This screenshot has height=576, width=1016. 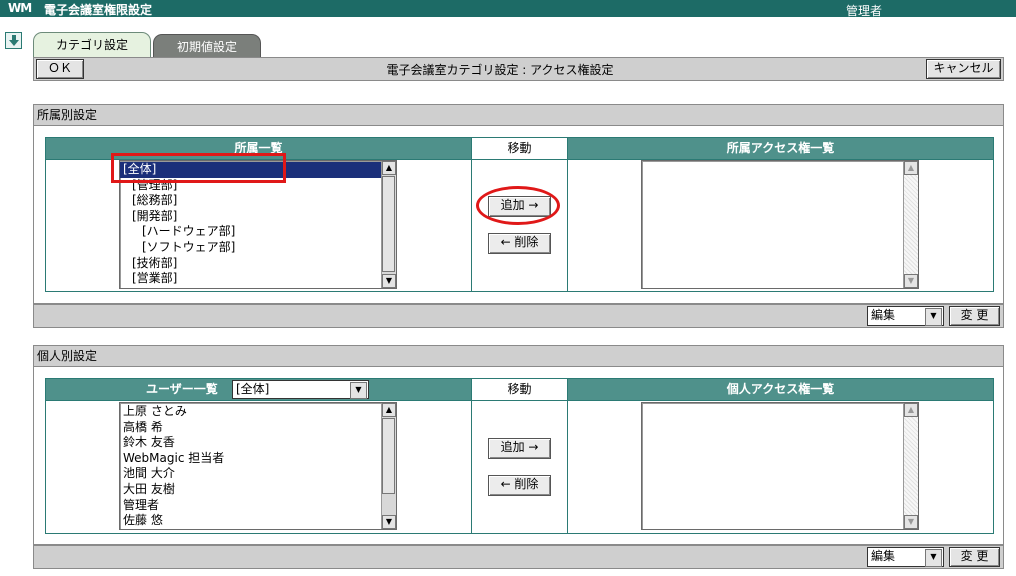 I want to click on personal-access-listbox: ▲ ▼, so click(x=780, y=466).